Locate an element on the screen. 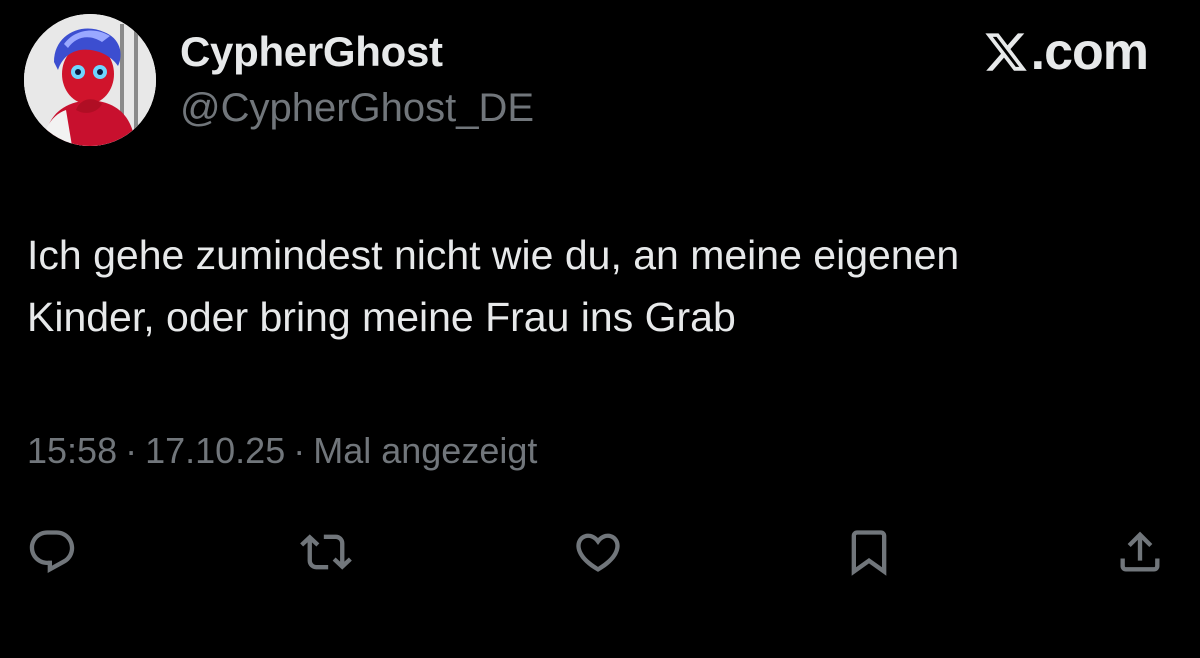 This screenshot has height=658, width=1200. action-bar is located at coordinates (600, 552).